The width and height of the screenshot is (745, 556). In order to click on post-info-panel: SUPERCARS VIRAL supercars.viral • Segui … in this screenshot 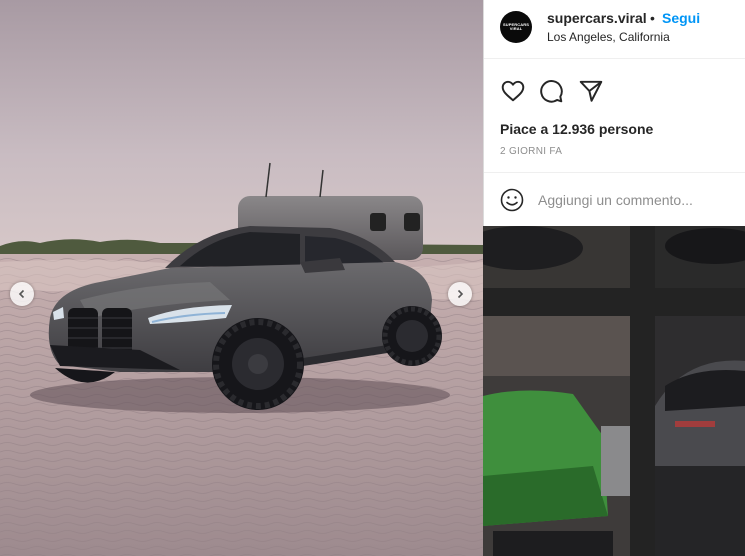, I will do `click(614, 113)`.